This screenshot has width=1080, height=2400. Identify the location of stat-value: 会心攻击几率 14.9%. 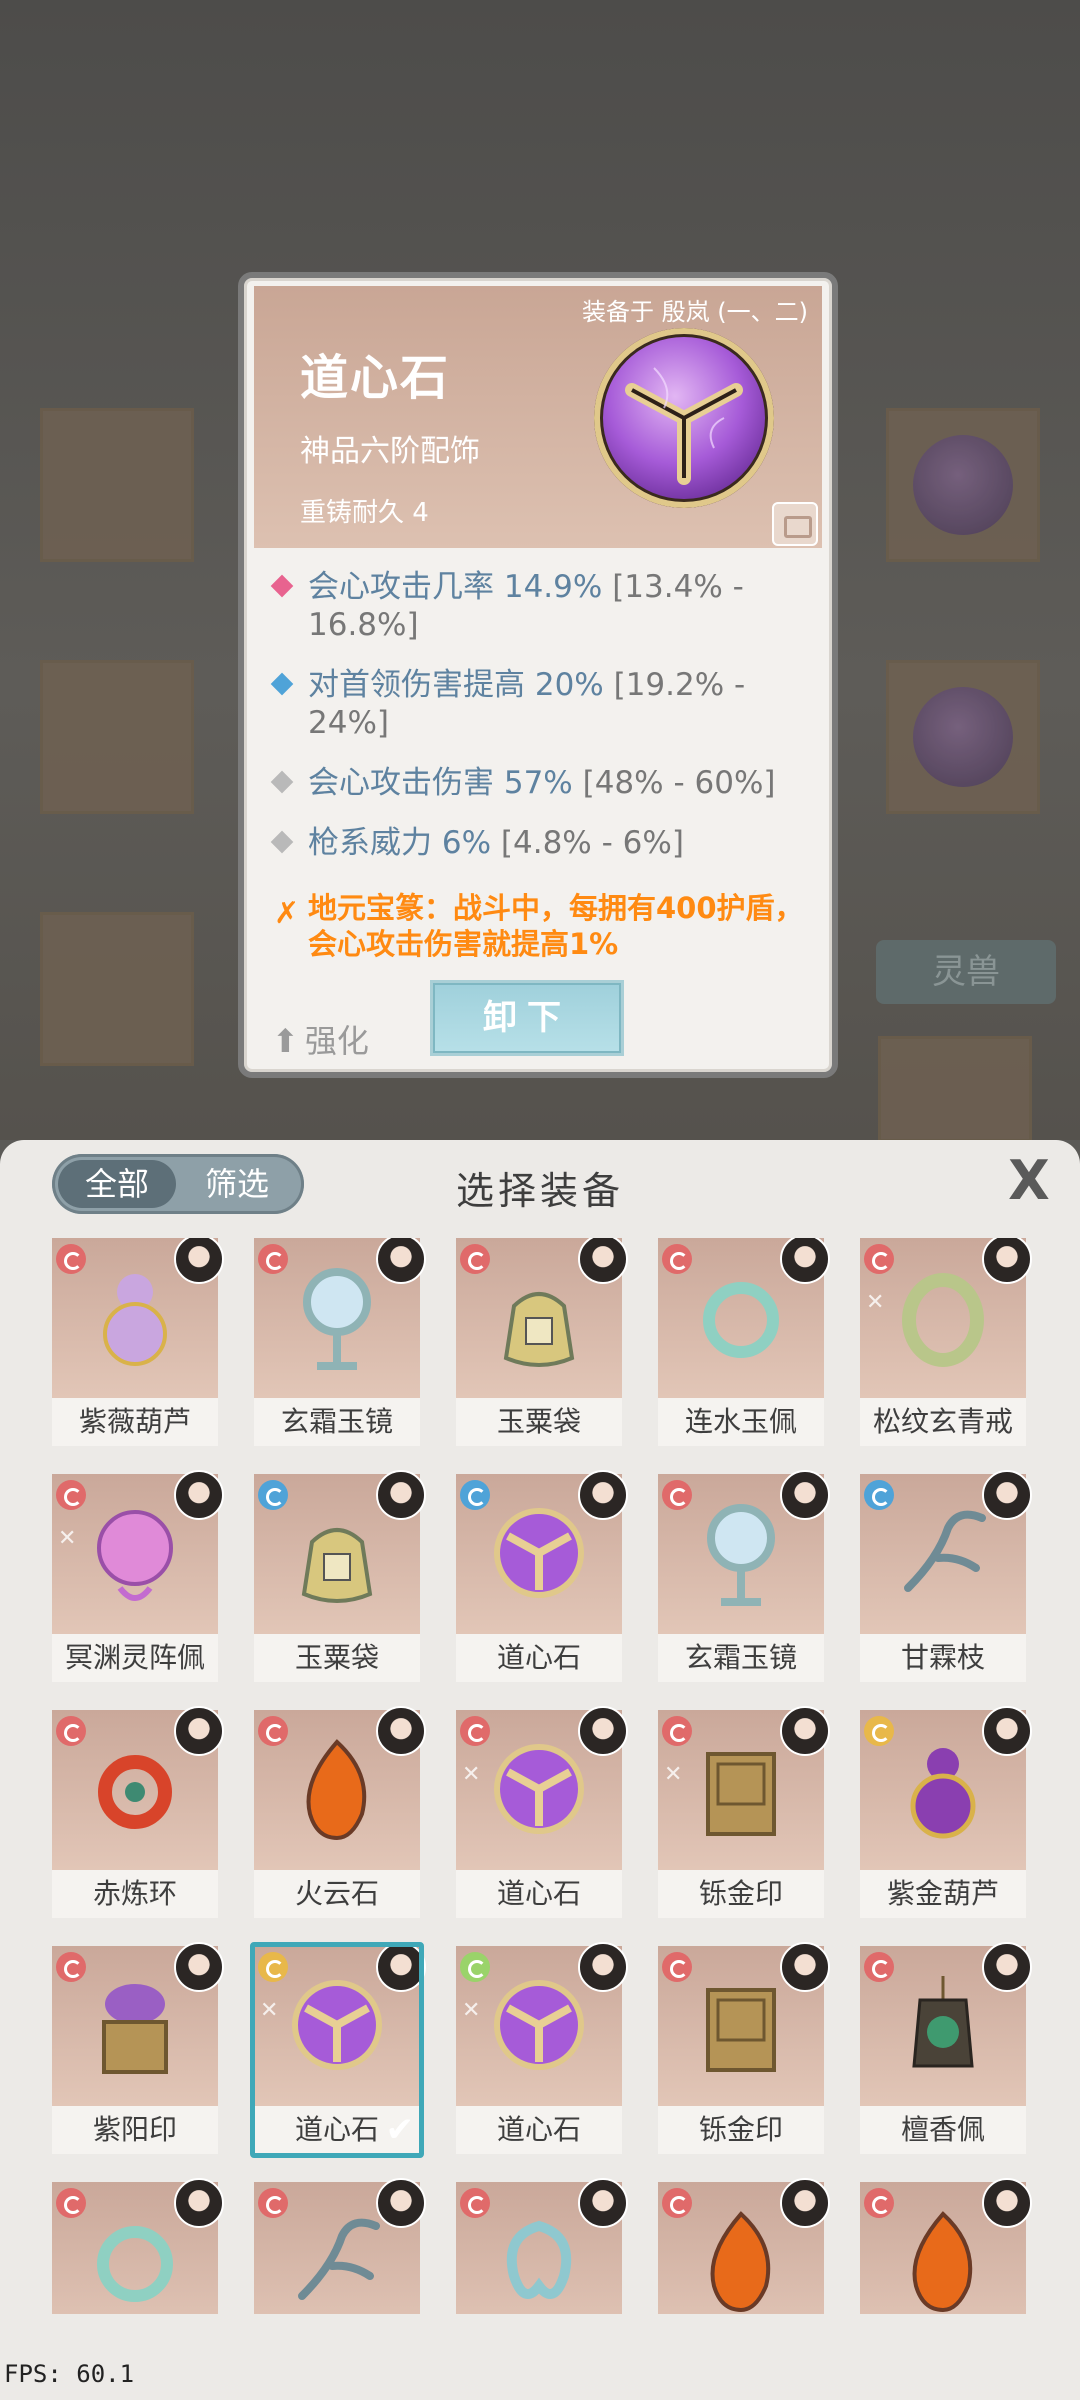
(455, 587).